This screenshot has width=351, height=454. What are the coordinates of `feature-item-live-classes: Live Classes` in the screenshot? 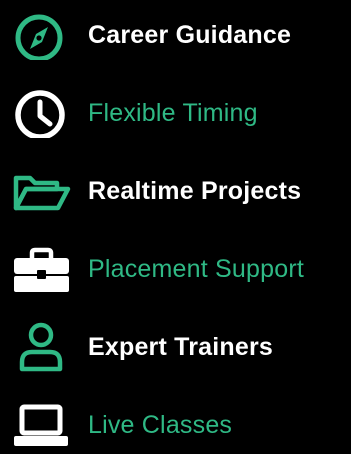 It's located at (175, 424).